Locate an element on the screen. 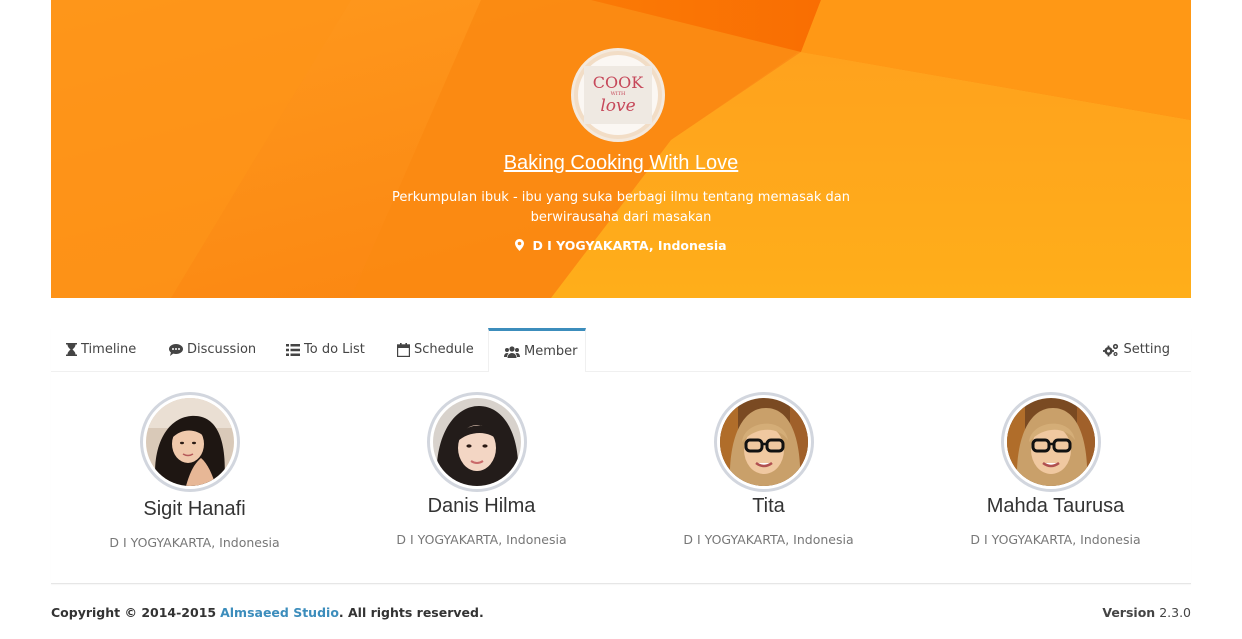 This screenshot has width=1242, height=639. tab-schedule: Schedule is located at coordinates (435, 349).